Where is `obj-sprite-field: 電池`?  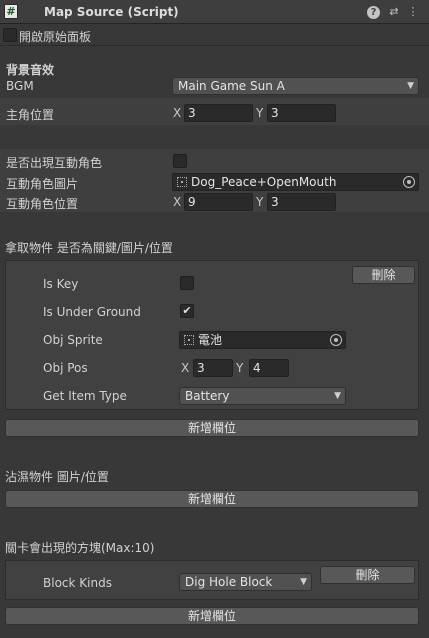 obj-sprite-field: 電池 is located at coordinates (262, 340).